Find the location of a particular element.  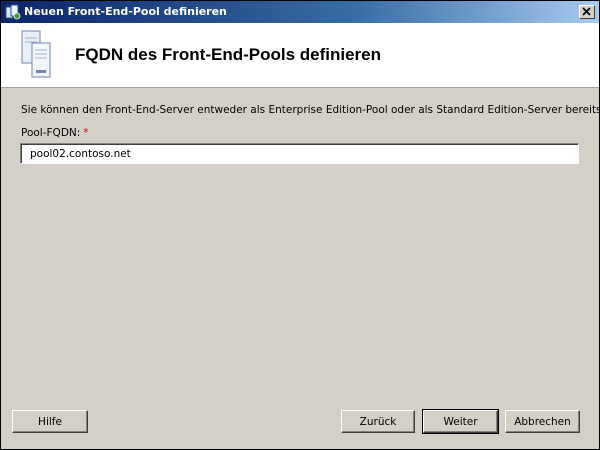

server-stack-icon is located at coordinates (36, 55).